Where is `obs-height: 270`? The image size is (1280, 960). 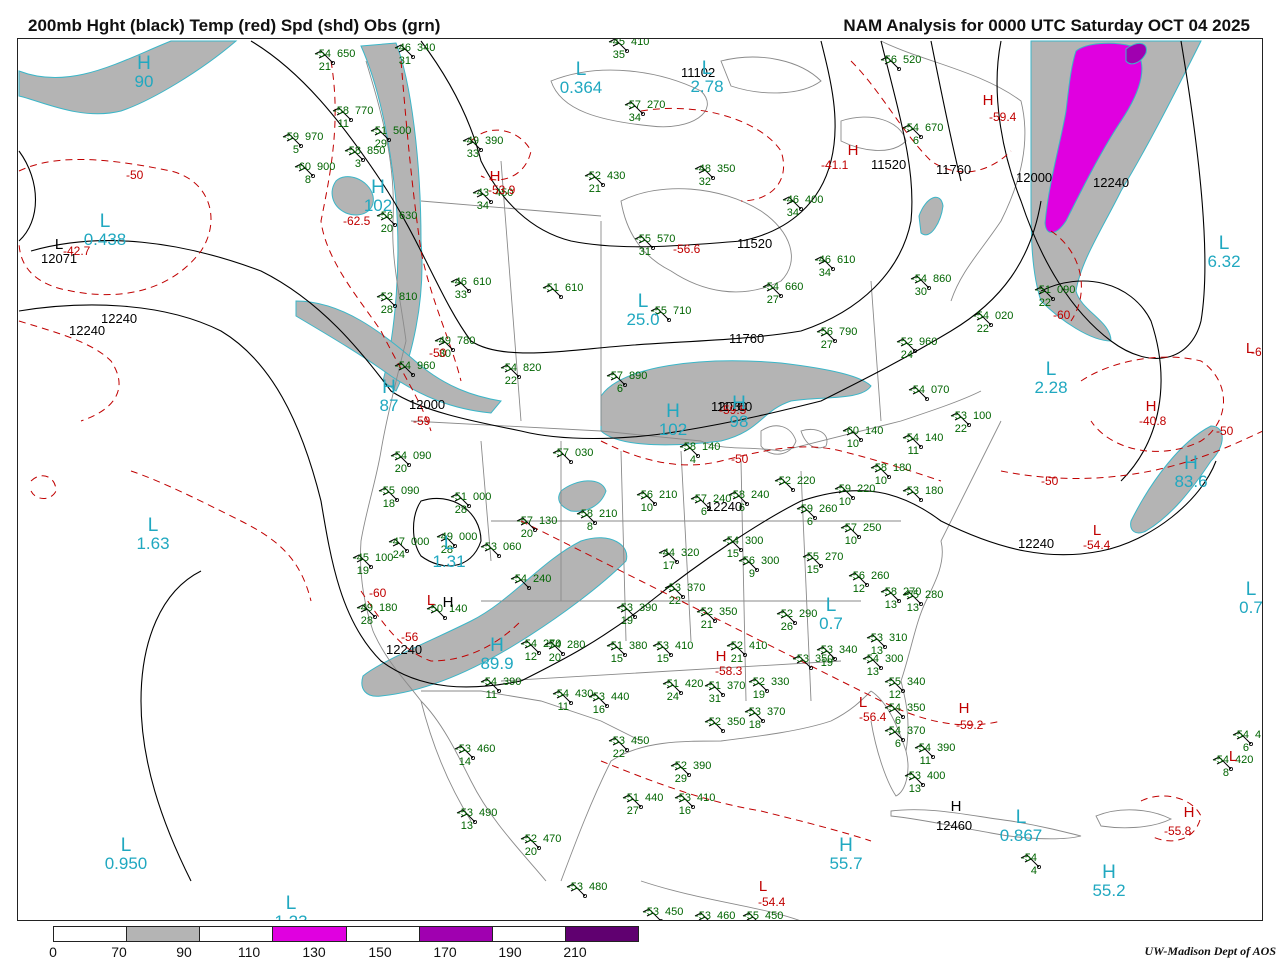 obs-height: 270 is located at coordinates (834, 557).